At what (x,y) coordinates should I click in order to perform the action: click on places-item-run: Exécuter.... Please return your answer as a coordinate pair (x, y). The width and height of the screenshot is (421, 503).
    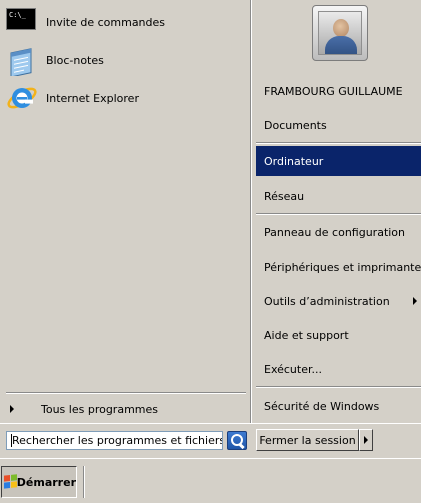
    Looking at the image, I should click on (338, 369).